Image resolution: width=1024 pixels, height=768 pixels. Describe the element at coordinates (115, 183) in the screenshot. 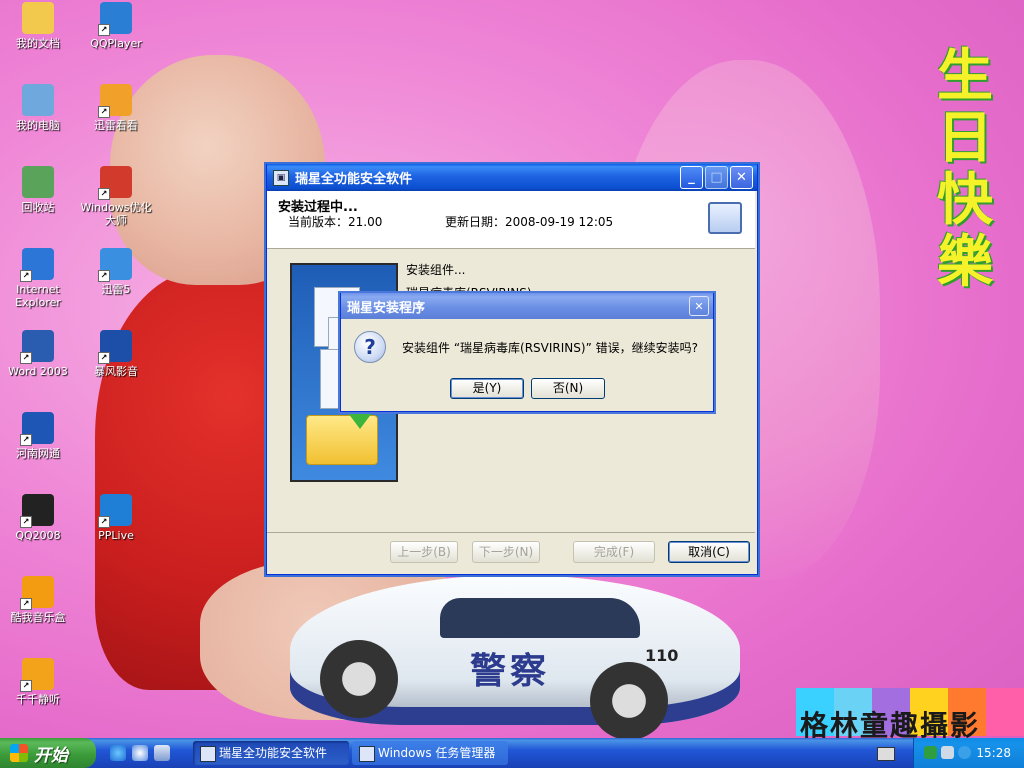

I see `windows-optimizer-icon: ↗` at that location.